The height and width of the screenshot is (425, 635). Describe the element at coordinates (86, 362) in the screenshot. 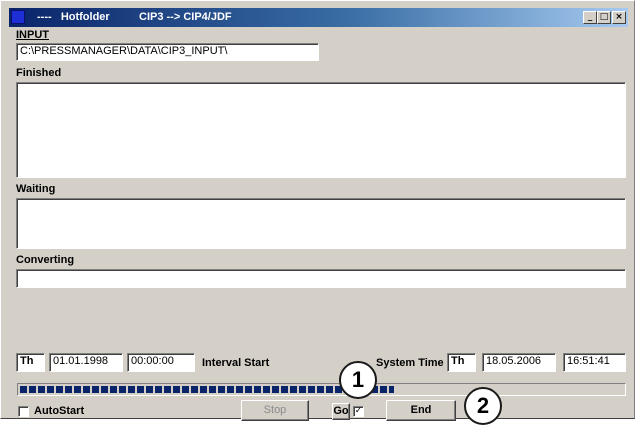

I see `interval-date-field: 01.01.1998` at that location.